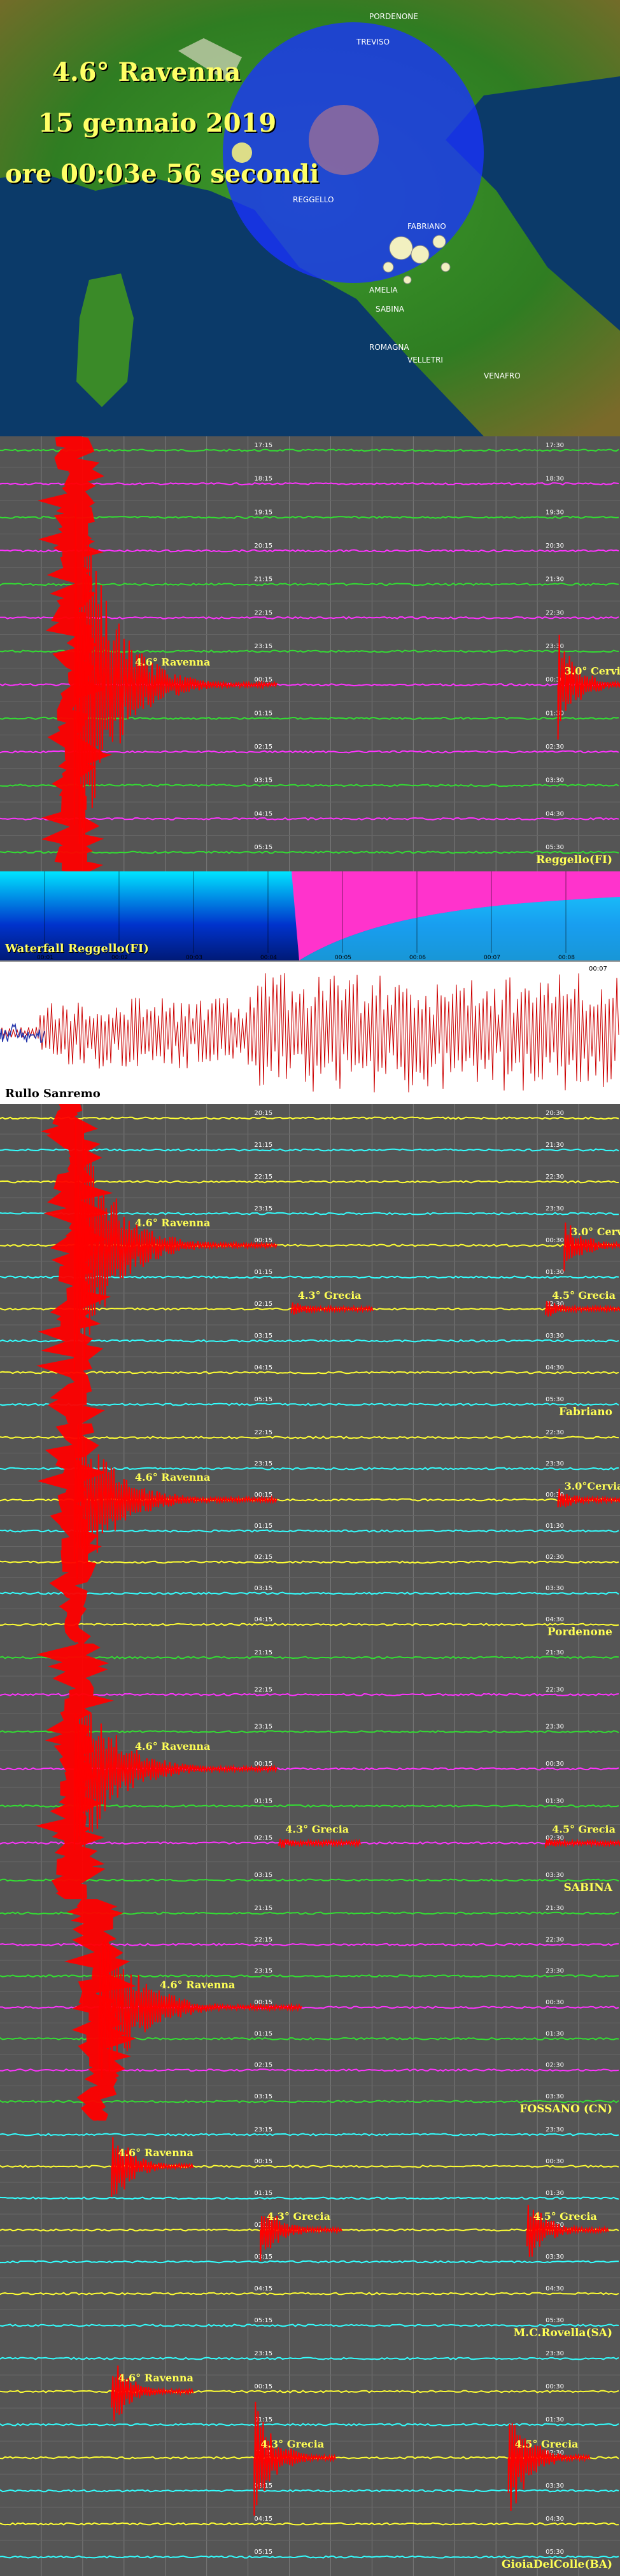 Image resolution: width=620 pixels, height=2576 pixels. I want to click on time-tick-left: 17:15, so click(263, 445).